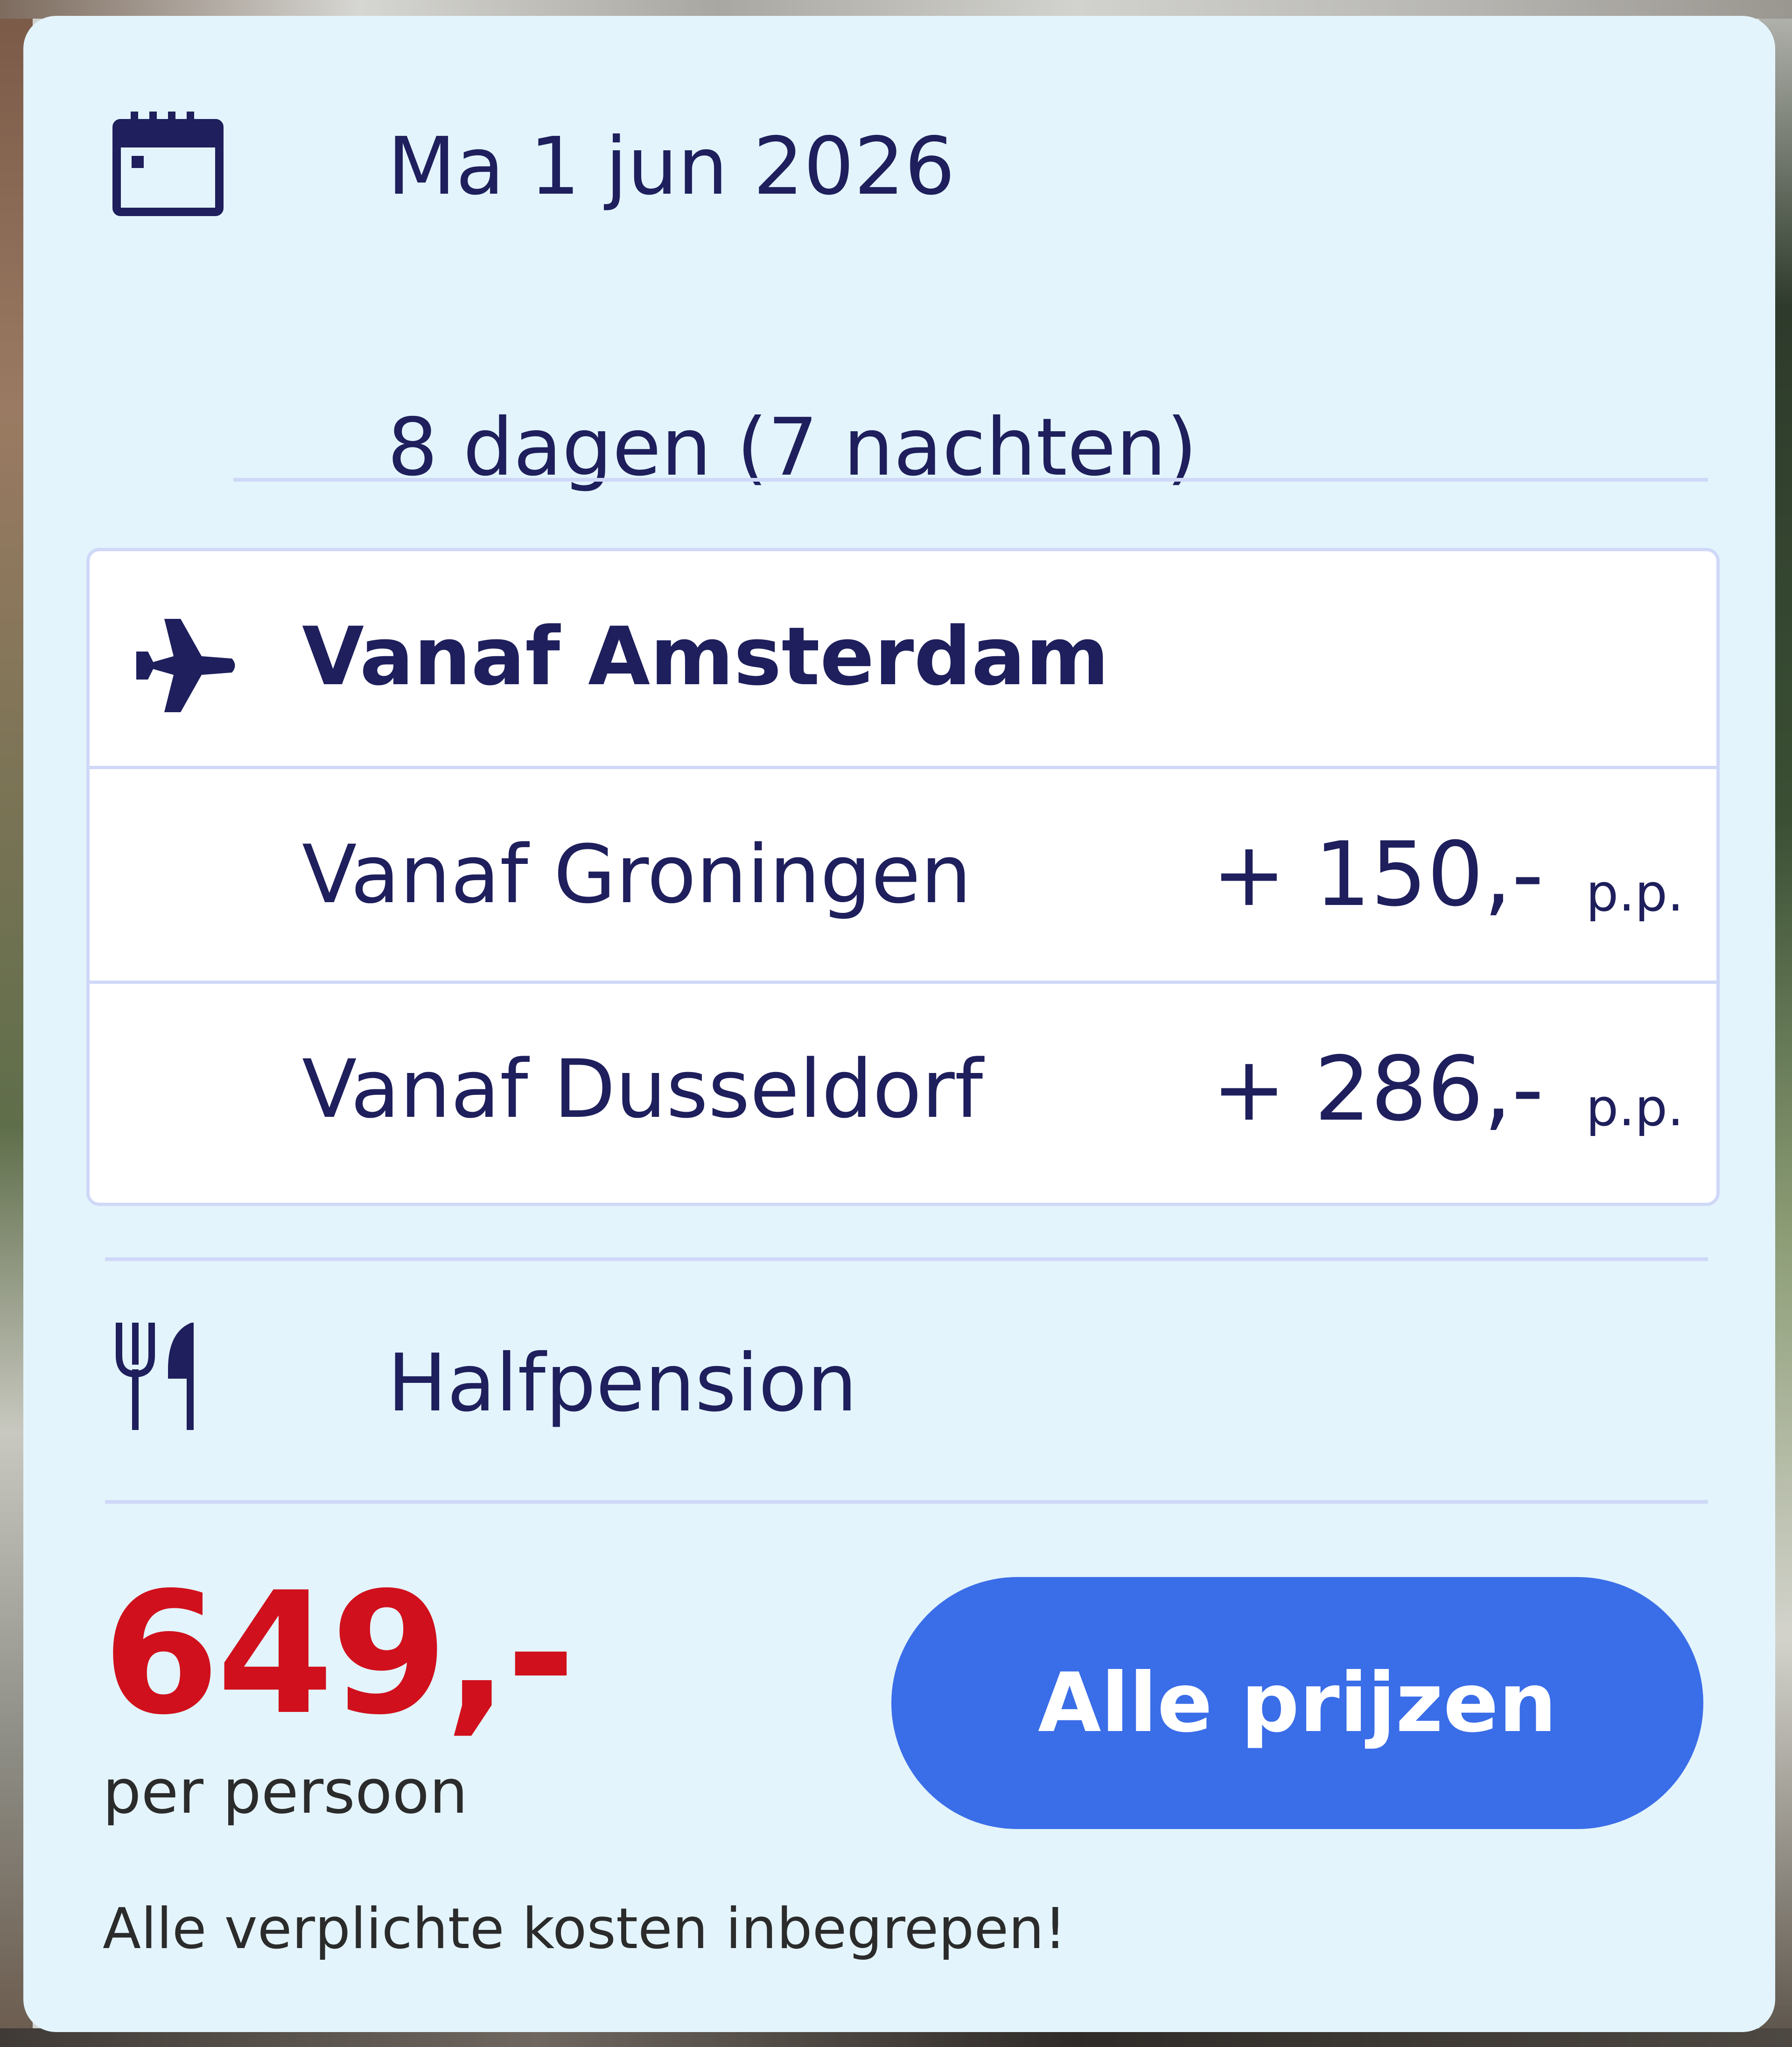  What do you see at coordinates (1377, 1089) in the screenshot?
I see `flight-option-surcharge: + 286,-` at bounding box center [1377, 1089].